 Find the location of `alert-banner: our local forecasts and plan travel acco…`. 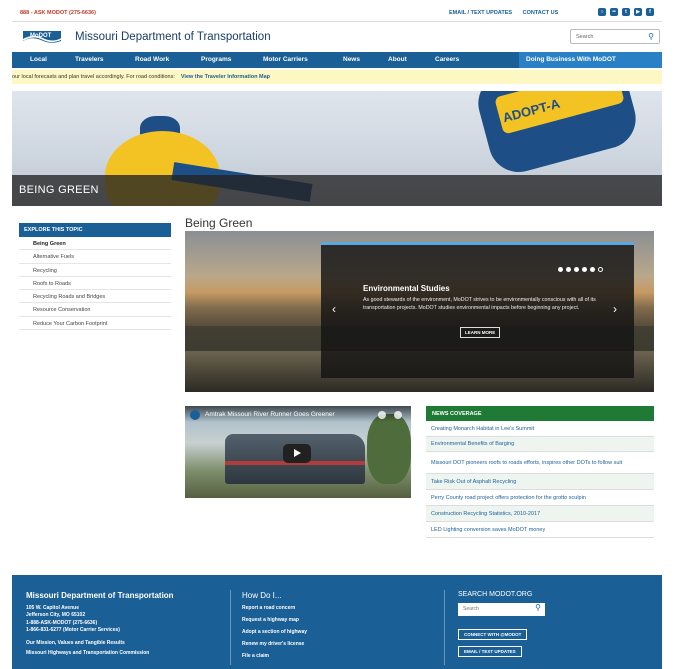

alert-banner: our local forecasts and plan travel acco… is located at coordinates (337, 77).